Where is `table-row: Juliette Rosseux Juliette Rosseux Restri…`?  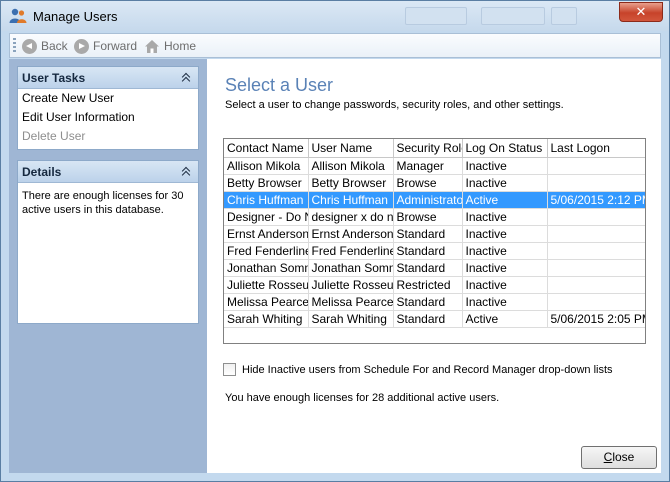 table-row: Juliette Rosseux Juliette Rosseux Restri… is located at coordinates (434, 285).